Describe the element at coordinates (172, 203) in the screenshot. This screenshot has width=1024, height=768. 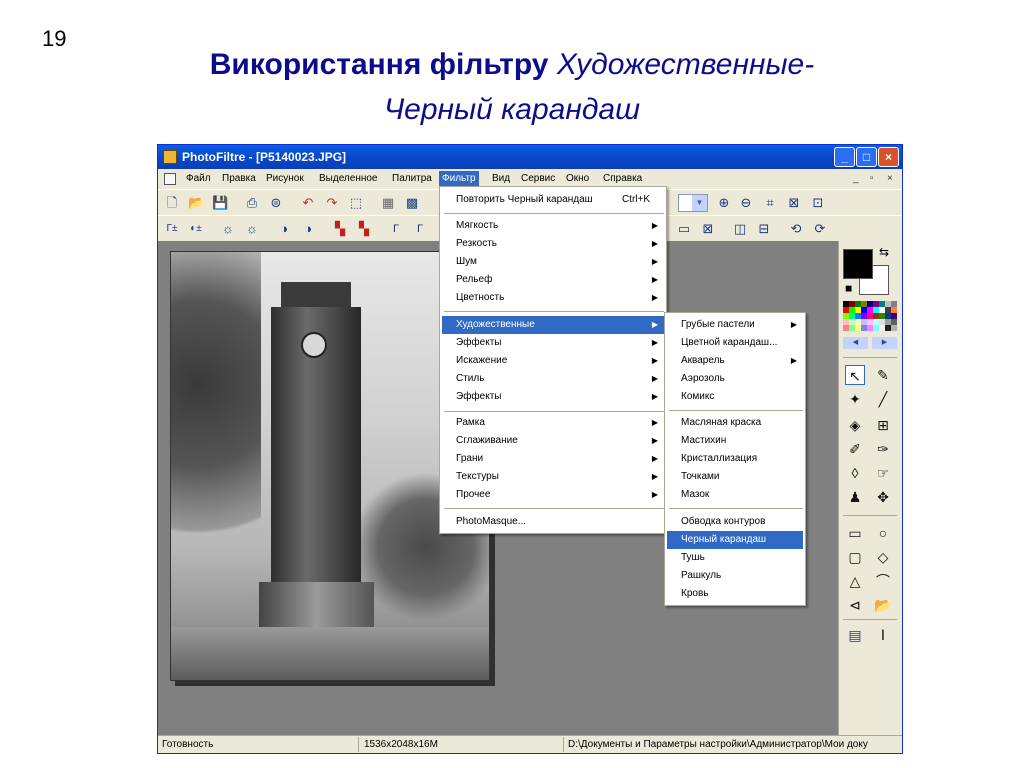
I see `new-icon: 🗋` at that location.